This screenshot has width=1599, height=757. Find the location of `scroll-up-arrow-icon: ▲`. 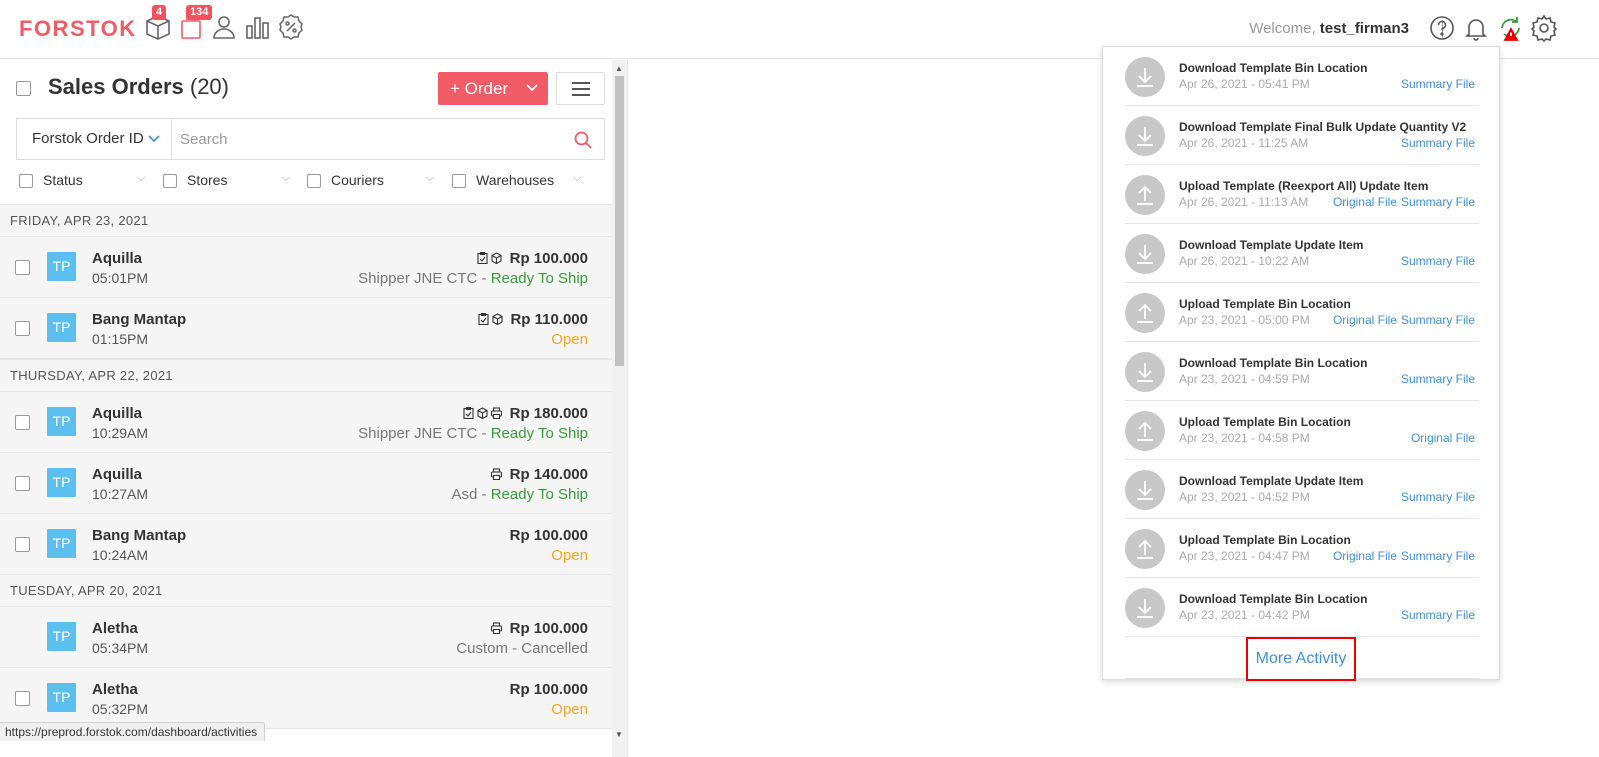

scroll-up-arrow-icon: ▲ is located at coordinates (619, 68).